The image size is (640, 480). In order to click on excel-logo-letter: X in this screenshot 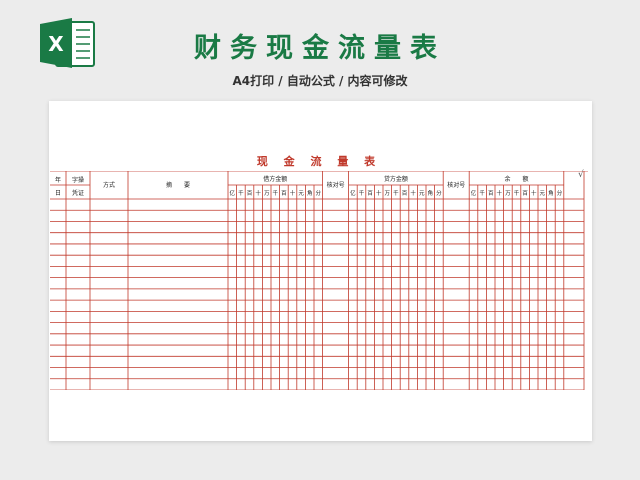, I will do `click(56, 44)`.